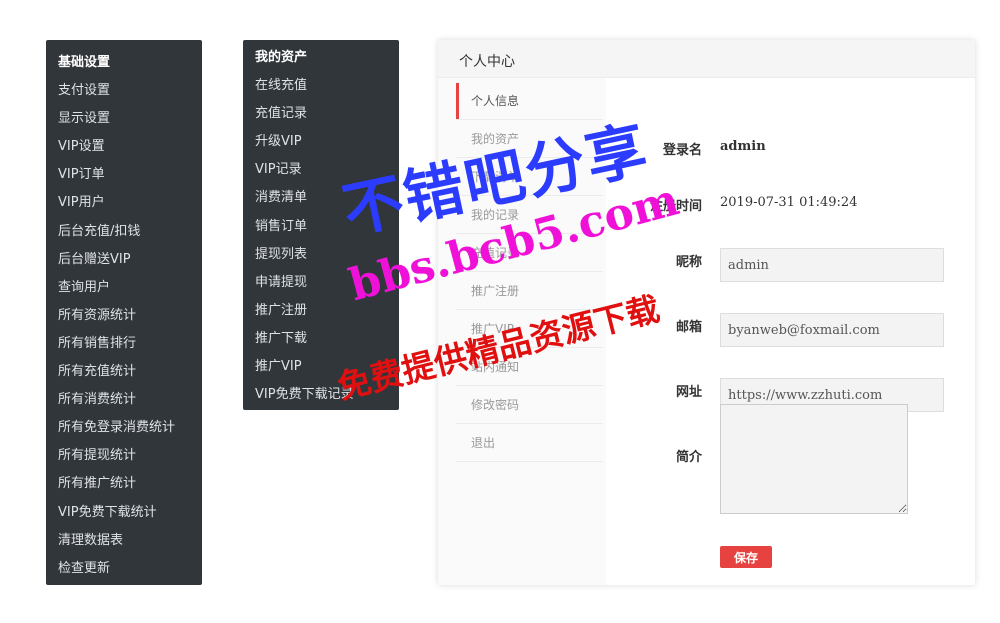 The image size is (1000, 623). What do you see at coordinates (529, 405) in the screenshot?
I see `side-nav-change-password: 修改密码` at bounding box center [529, 405].